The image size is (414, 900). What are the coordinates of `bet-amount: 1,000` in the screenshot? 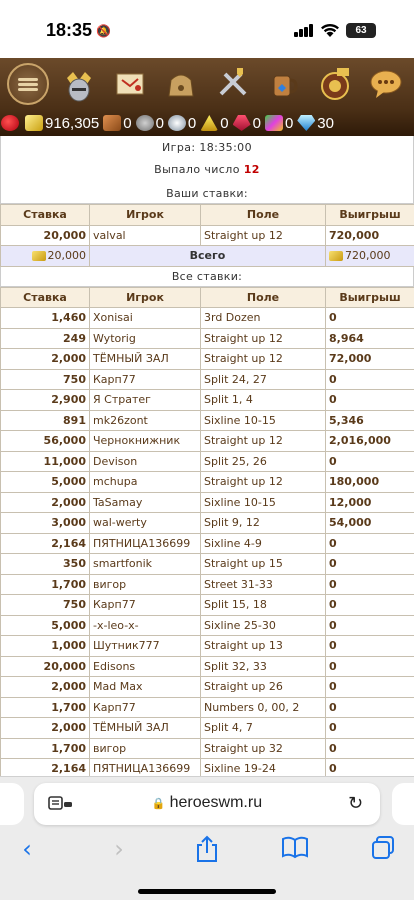 It's located at (45, 646).